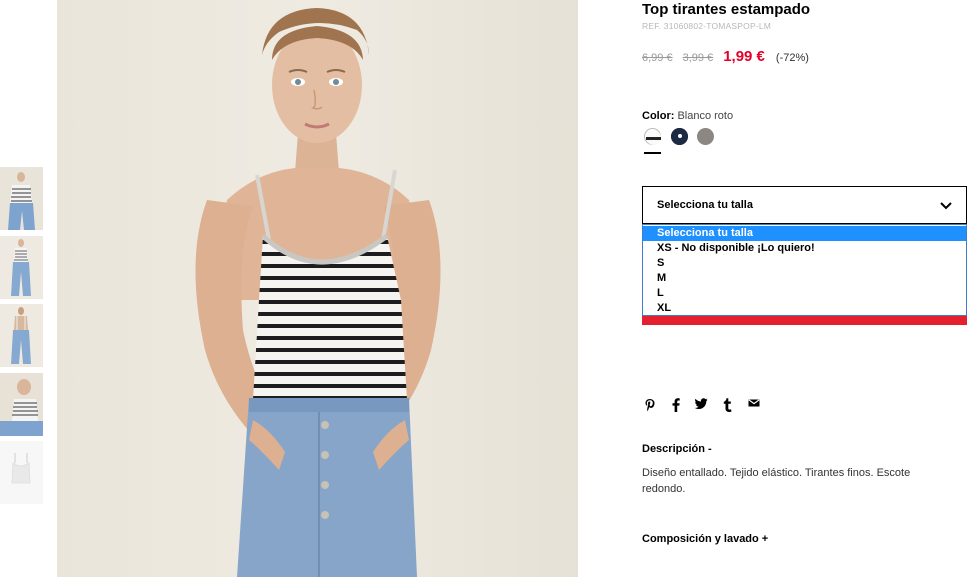  What do you see at coordinates (754, 405) in the screenshot?
I see `email-icon` at bounding box center [754, 405].